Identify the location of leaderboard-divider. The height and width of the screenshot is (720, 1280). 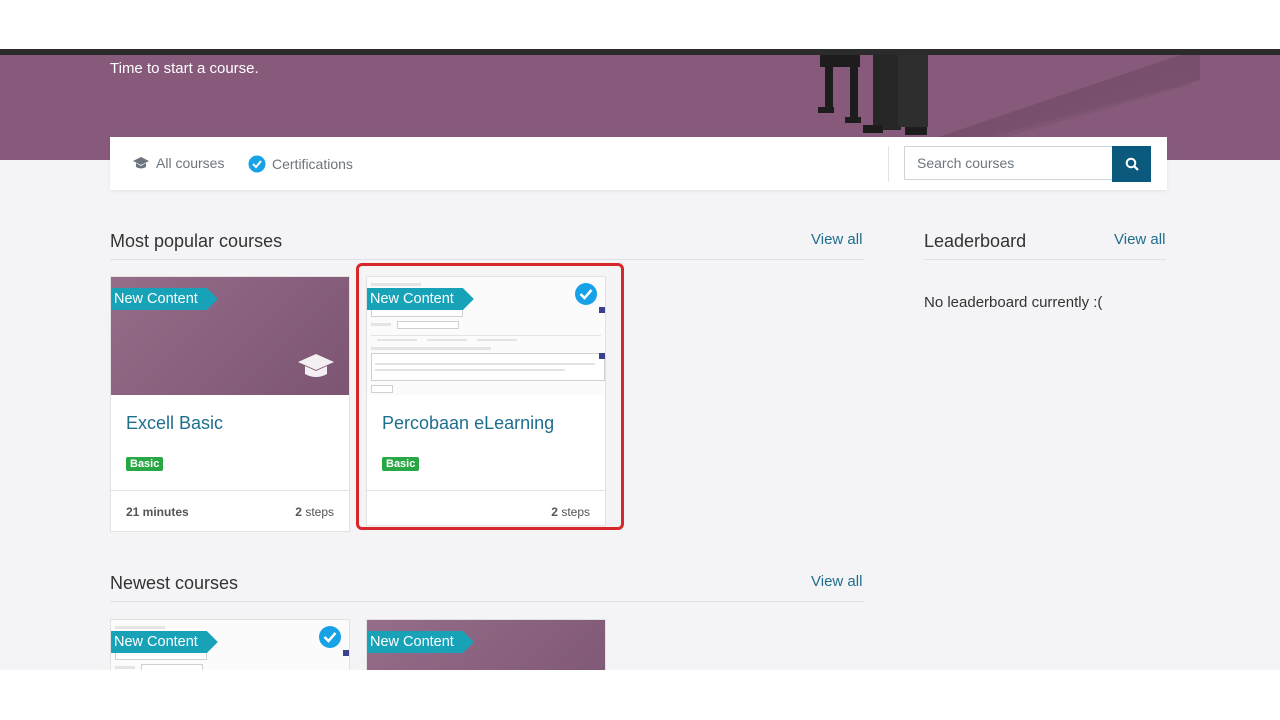
(1045, 259).